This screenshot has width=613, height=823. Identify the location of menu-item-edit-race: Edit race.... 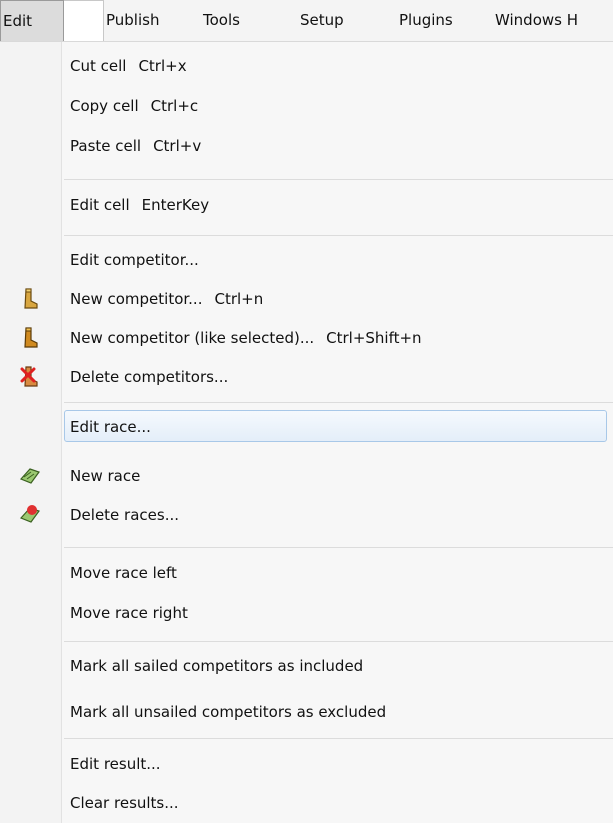
(306, 427).